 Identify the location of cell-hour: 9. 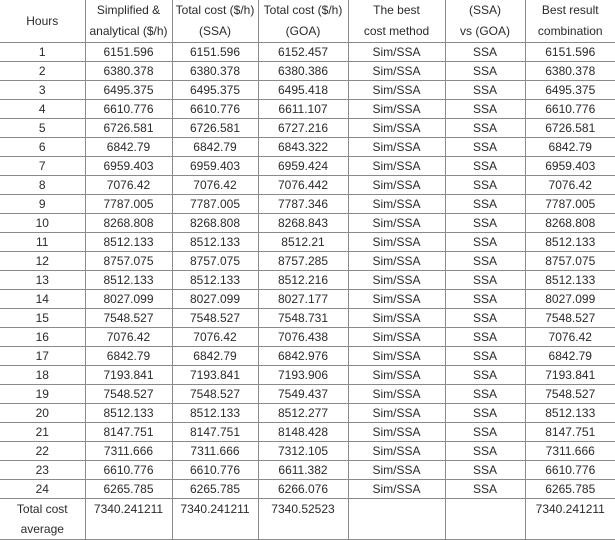
(42, 204).